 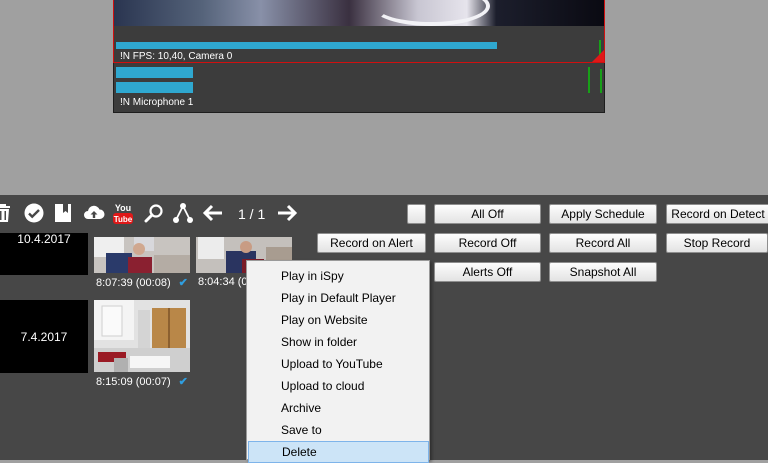 I want to click on clip-time: 8:04:34 (0, so click(x=223, y=282).